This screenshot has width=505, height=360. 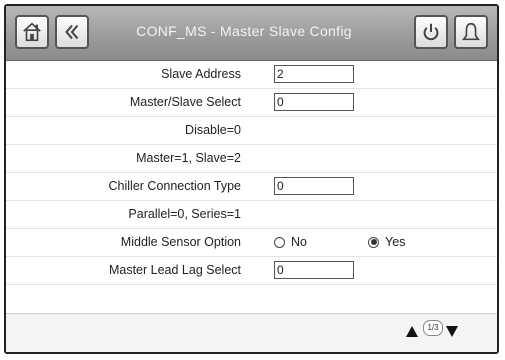 I want to click on master-slave-select-label: Master/Slave Select, so click(x=185, y=102).